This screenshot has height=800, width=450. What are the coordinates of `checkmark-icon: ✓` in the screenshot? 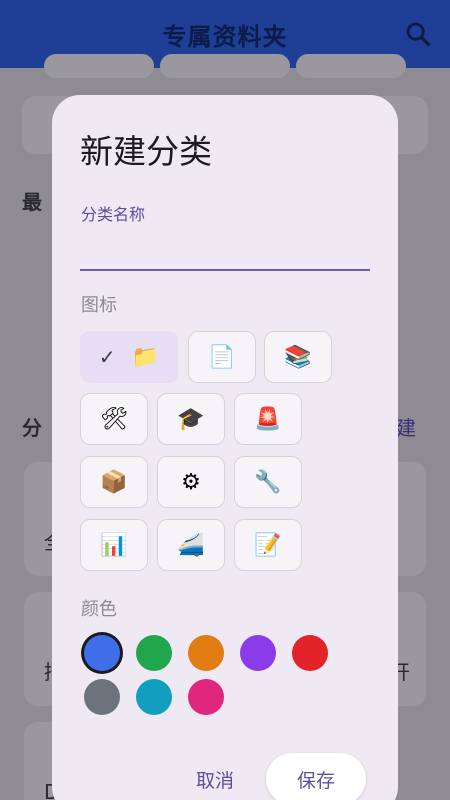 It's located at (107, 357).